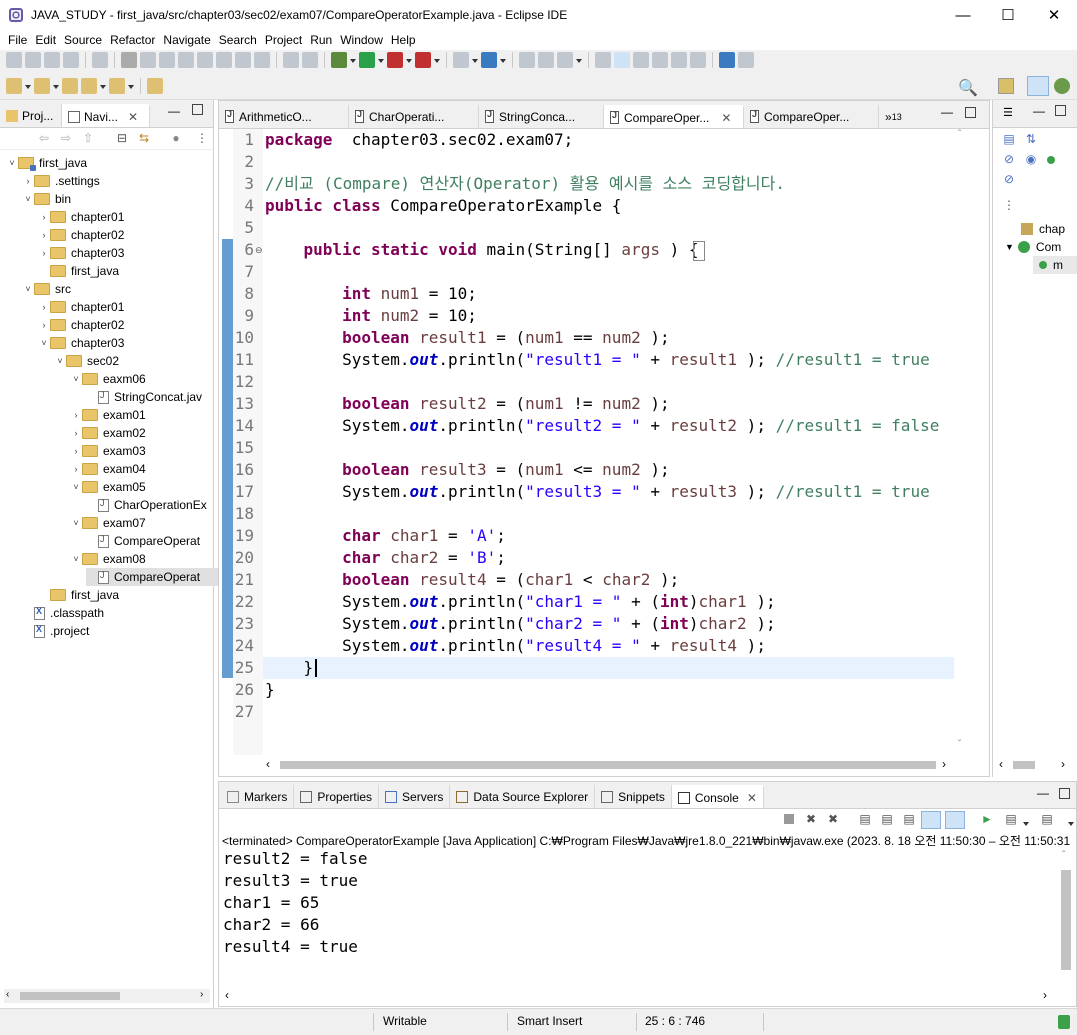  What do you see at coordinates (443, 206) in the screenshot?
I see `code-line: public class CompareOperatorExample {` at bounding box center [443, 206].